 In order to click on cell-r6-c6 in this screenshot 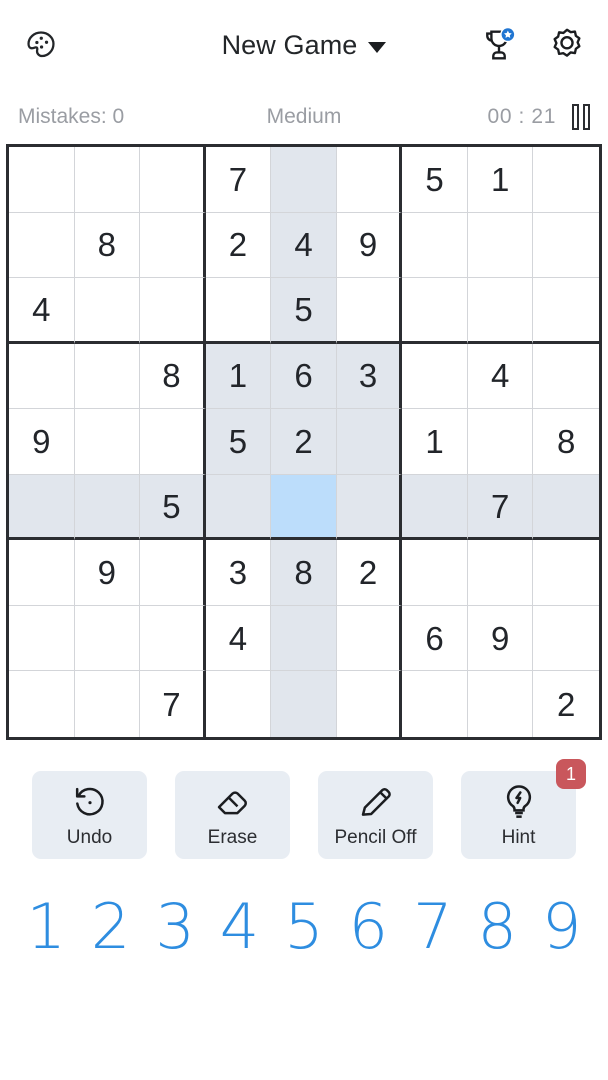, I will do `click(369, 507)`.